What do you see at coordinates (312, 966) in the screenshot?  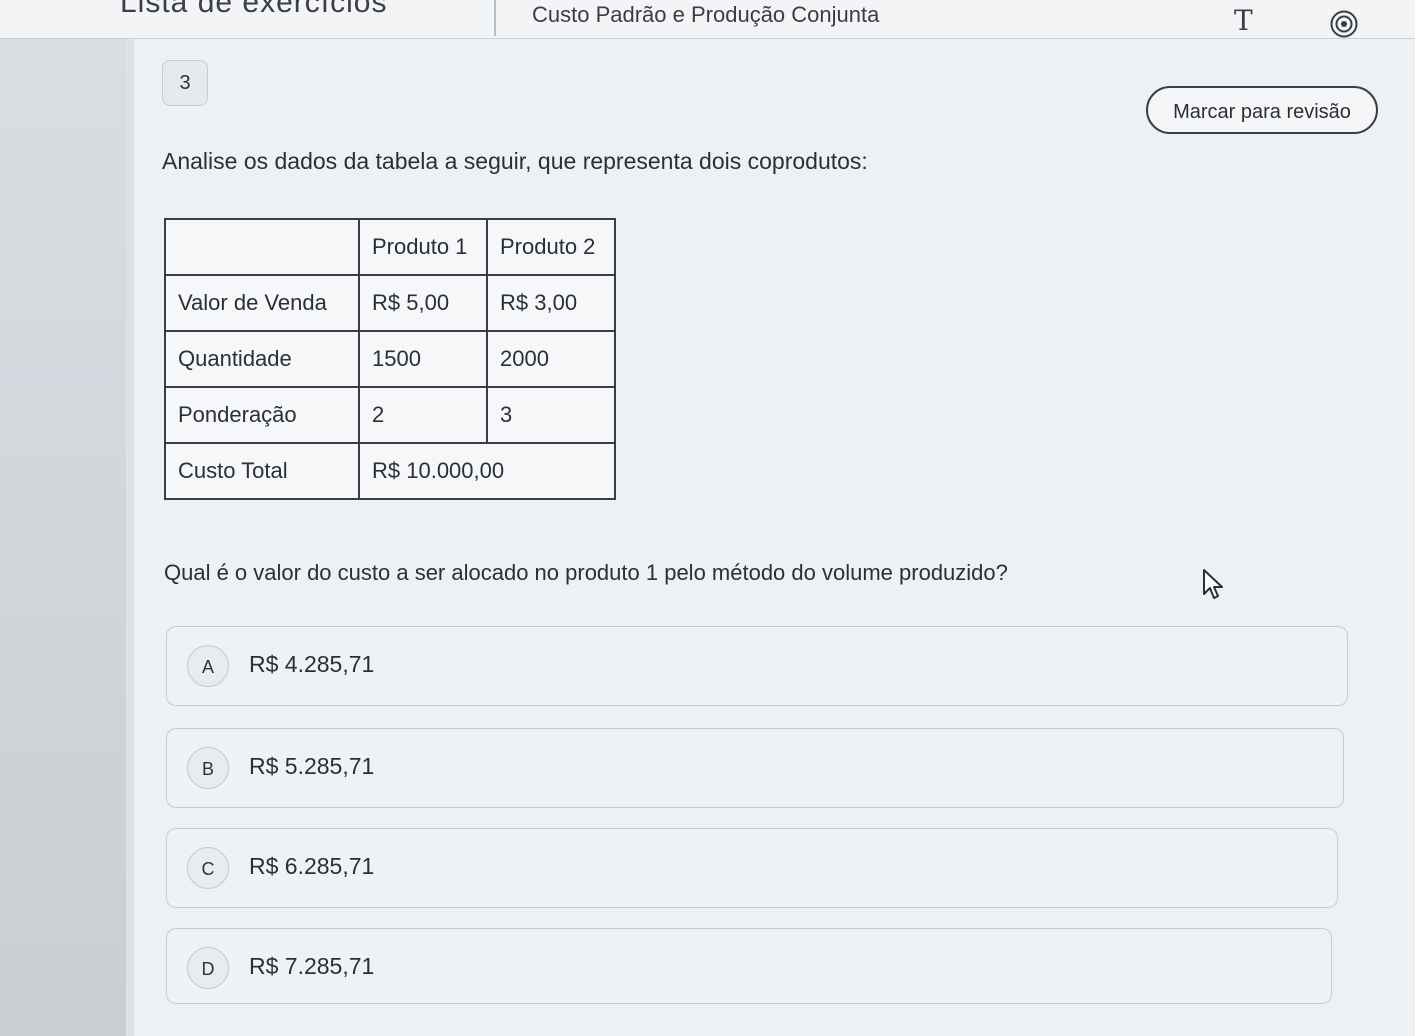 I see `option-text: R$ 7.285,71` at bounding box center [312, 966].